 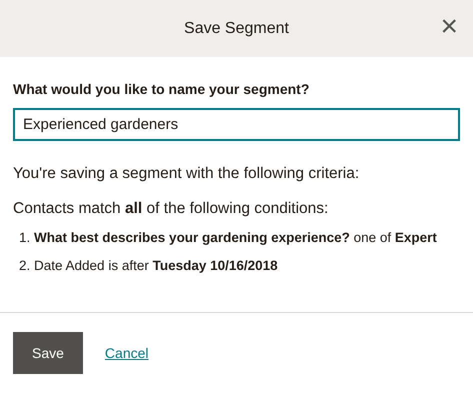 What do you see at coordinates (186, 174) in the screenshot?
I see `summary-text: You're saving a segment with the following criteria:` at bounding box center [186, 174].